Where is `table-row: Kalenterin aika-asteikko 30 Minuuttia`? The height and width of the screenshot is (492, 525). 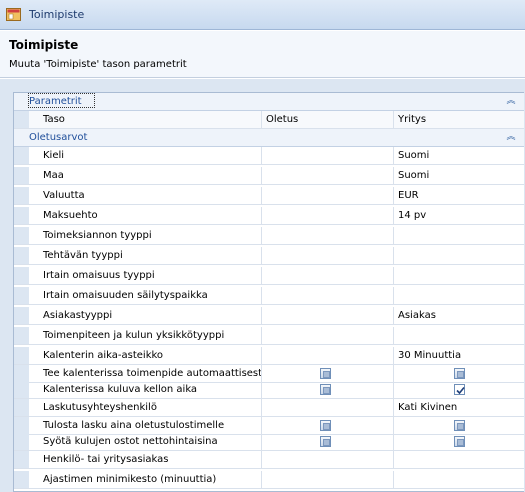
table-row: Kalenterin aika-asteikko 30 Minuuttia is located at coordinates (269, 356).